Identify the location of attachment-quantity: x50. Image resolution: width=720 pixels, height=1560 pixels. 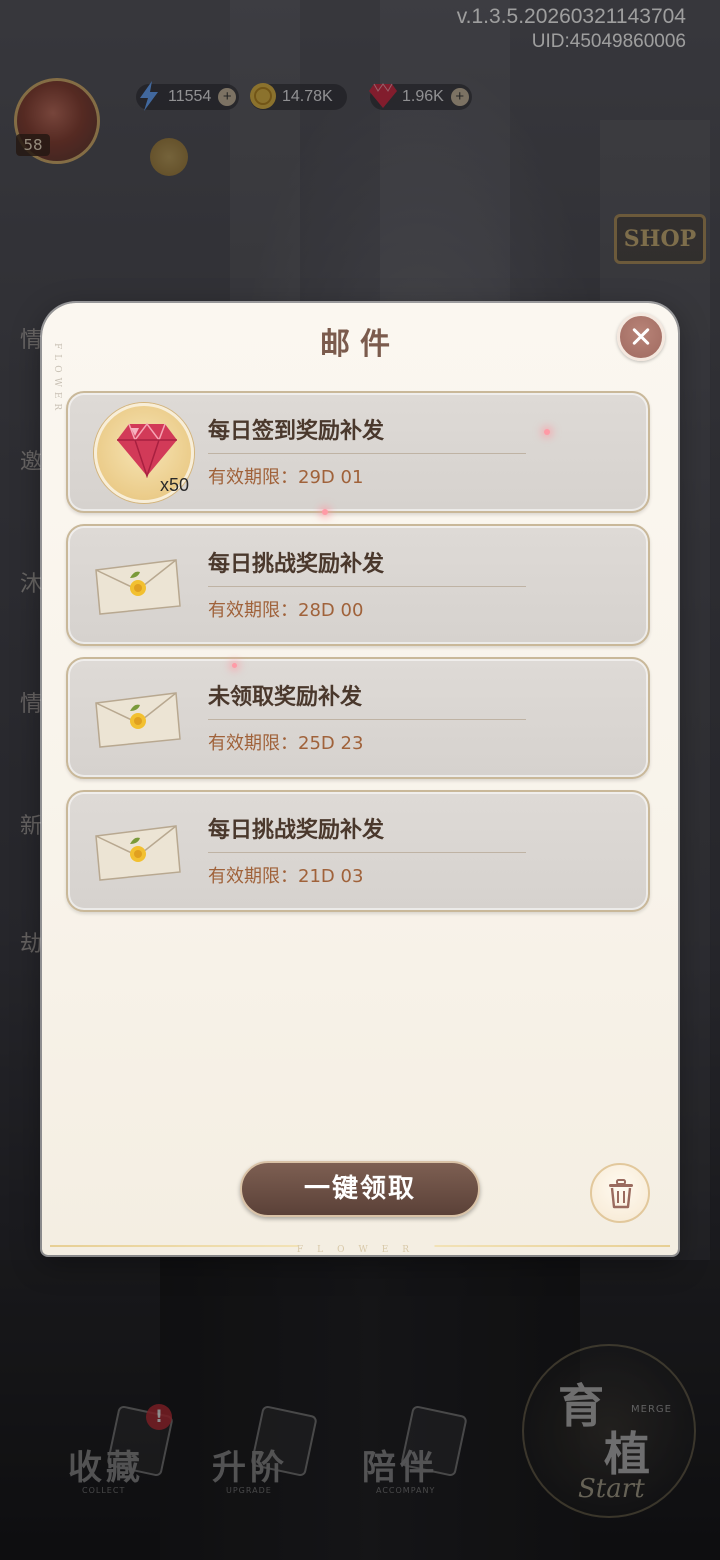
(174, 485).